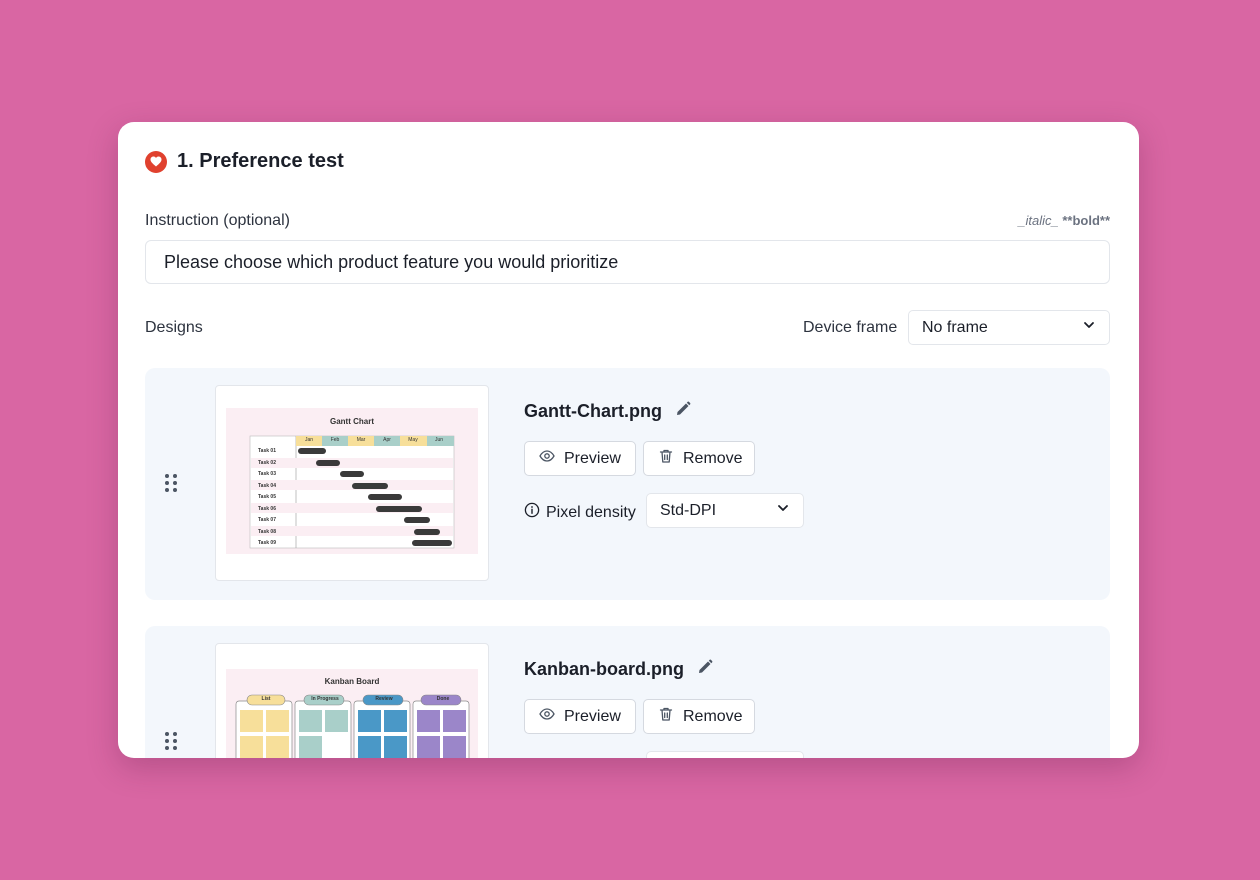 This screenshot has height=880, width=1260. What do you see at coordinates (593, 411) in the screenshot?
I see `file-name: Gantt-Chart.png` at bounding box center [593, 411].